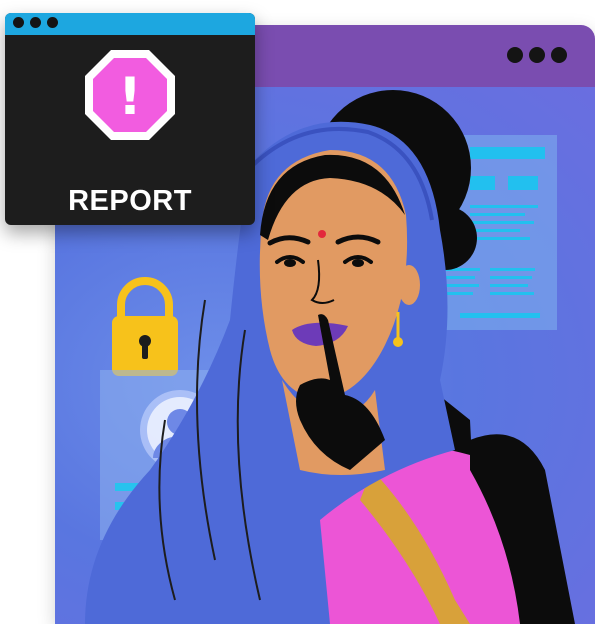 The image size is (595, 624). I want to click on warning-glyph: !, so click(130, 97).